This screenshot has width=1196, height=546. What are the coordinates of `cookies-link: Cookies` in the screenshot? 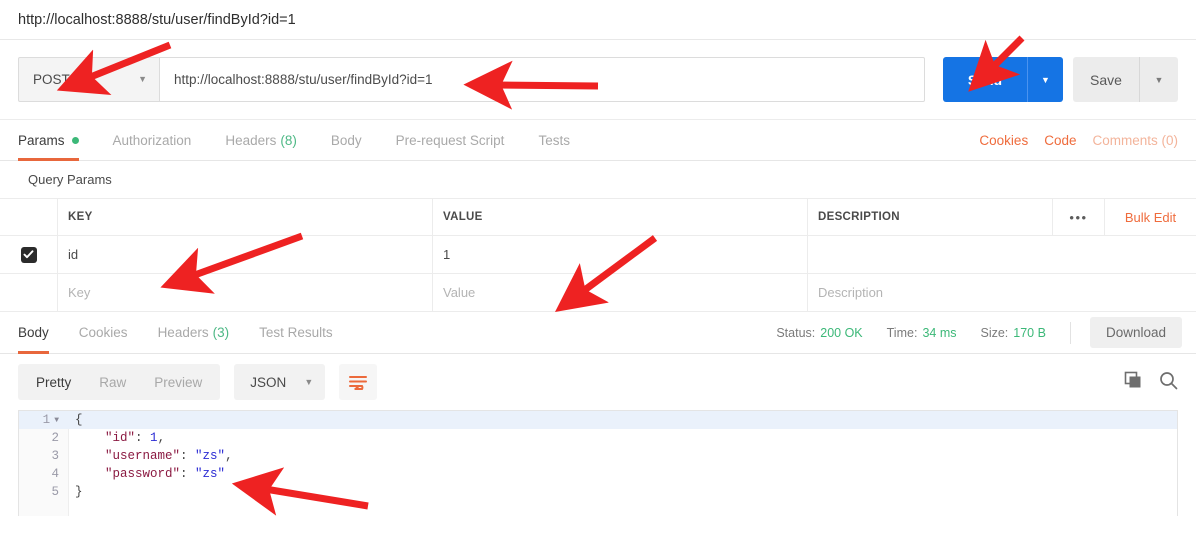 It's located at (1003, 140).